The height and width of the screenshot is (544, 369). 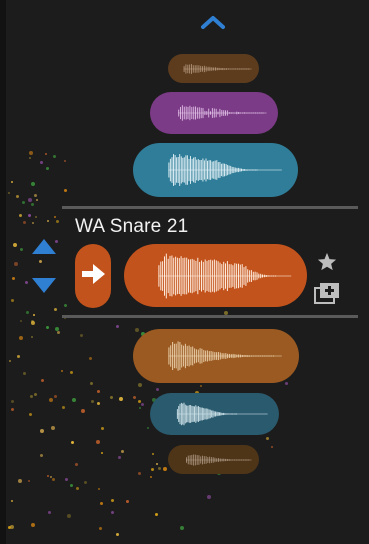 What do you see at coordinates (44, 286) in the screenshot?
I see `triangle-down-icon` at bounding box center [44, 286].